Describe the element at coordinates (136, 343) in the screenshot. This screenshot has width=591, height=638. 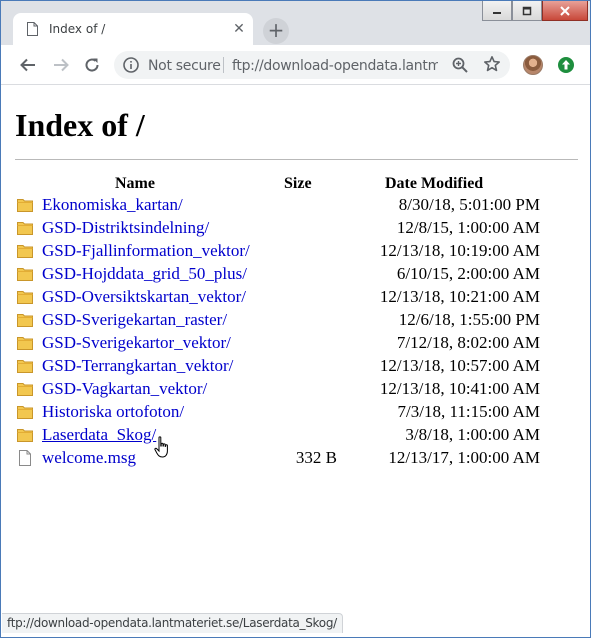
I see `entry-link: GSD-Sverigekartor_vektor/` at that location.